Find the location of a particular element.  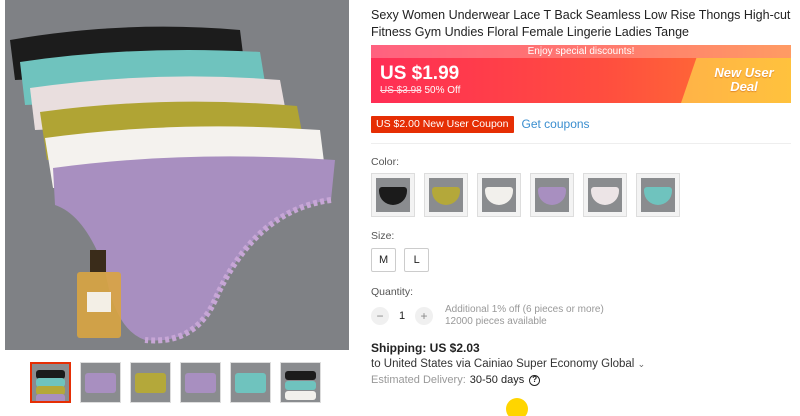

old-price-row: US $3.98 50% Off is located at coordinates (420, 90).